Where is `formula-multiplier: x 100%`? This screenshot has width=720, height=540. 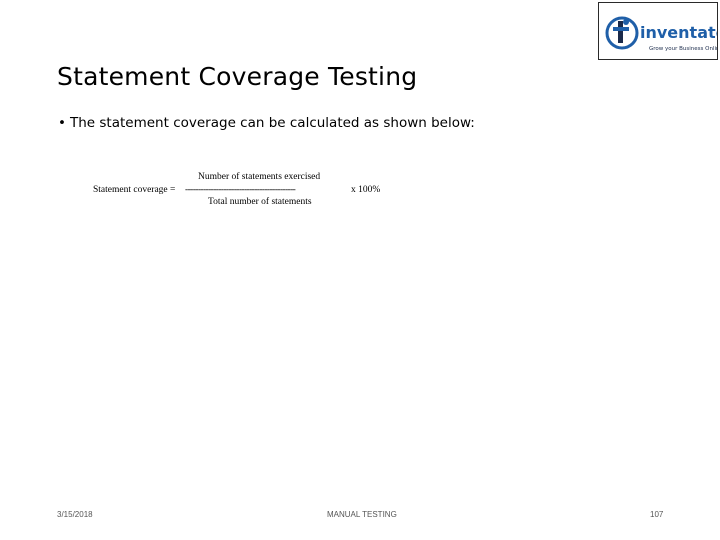
formula-multiplier: x 100% is located at coordinates (366, 190).